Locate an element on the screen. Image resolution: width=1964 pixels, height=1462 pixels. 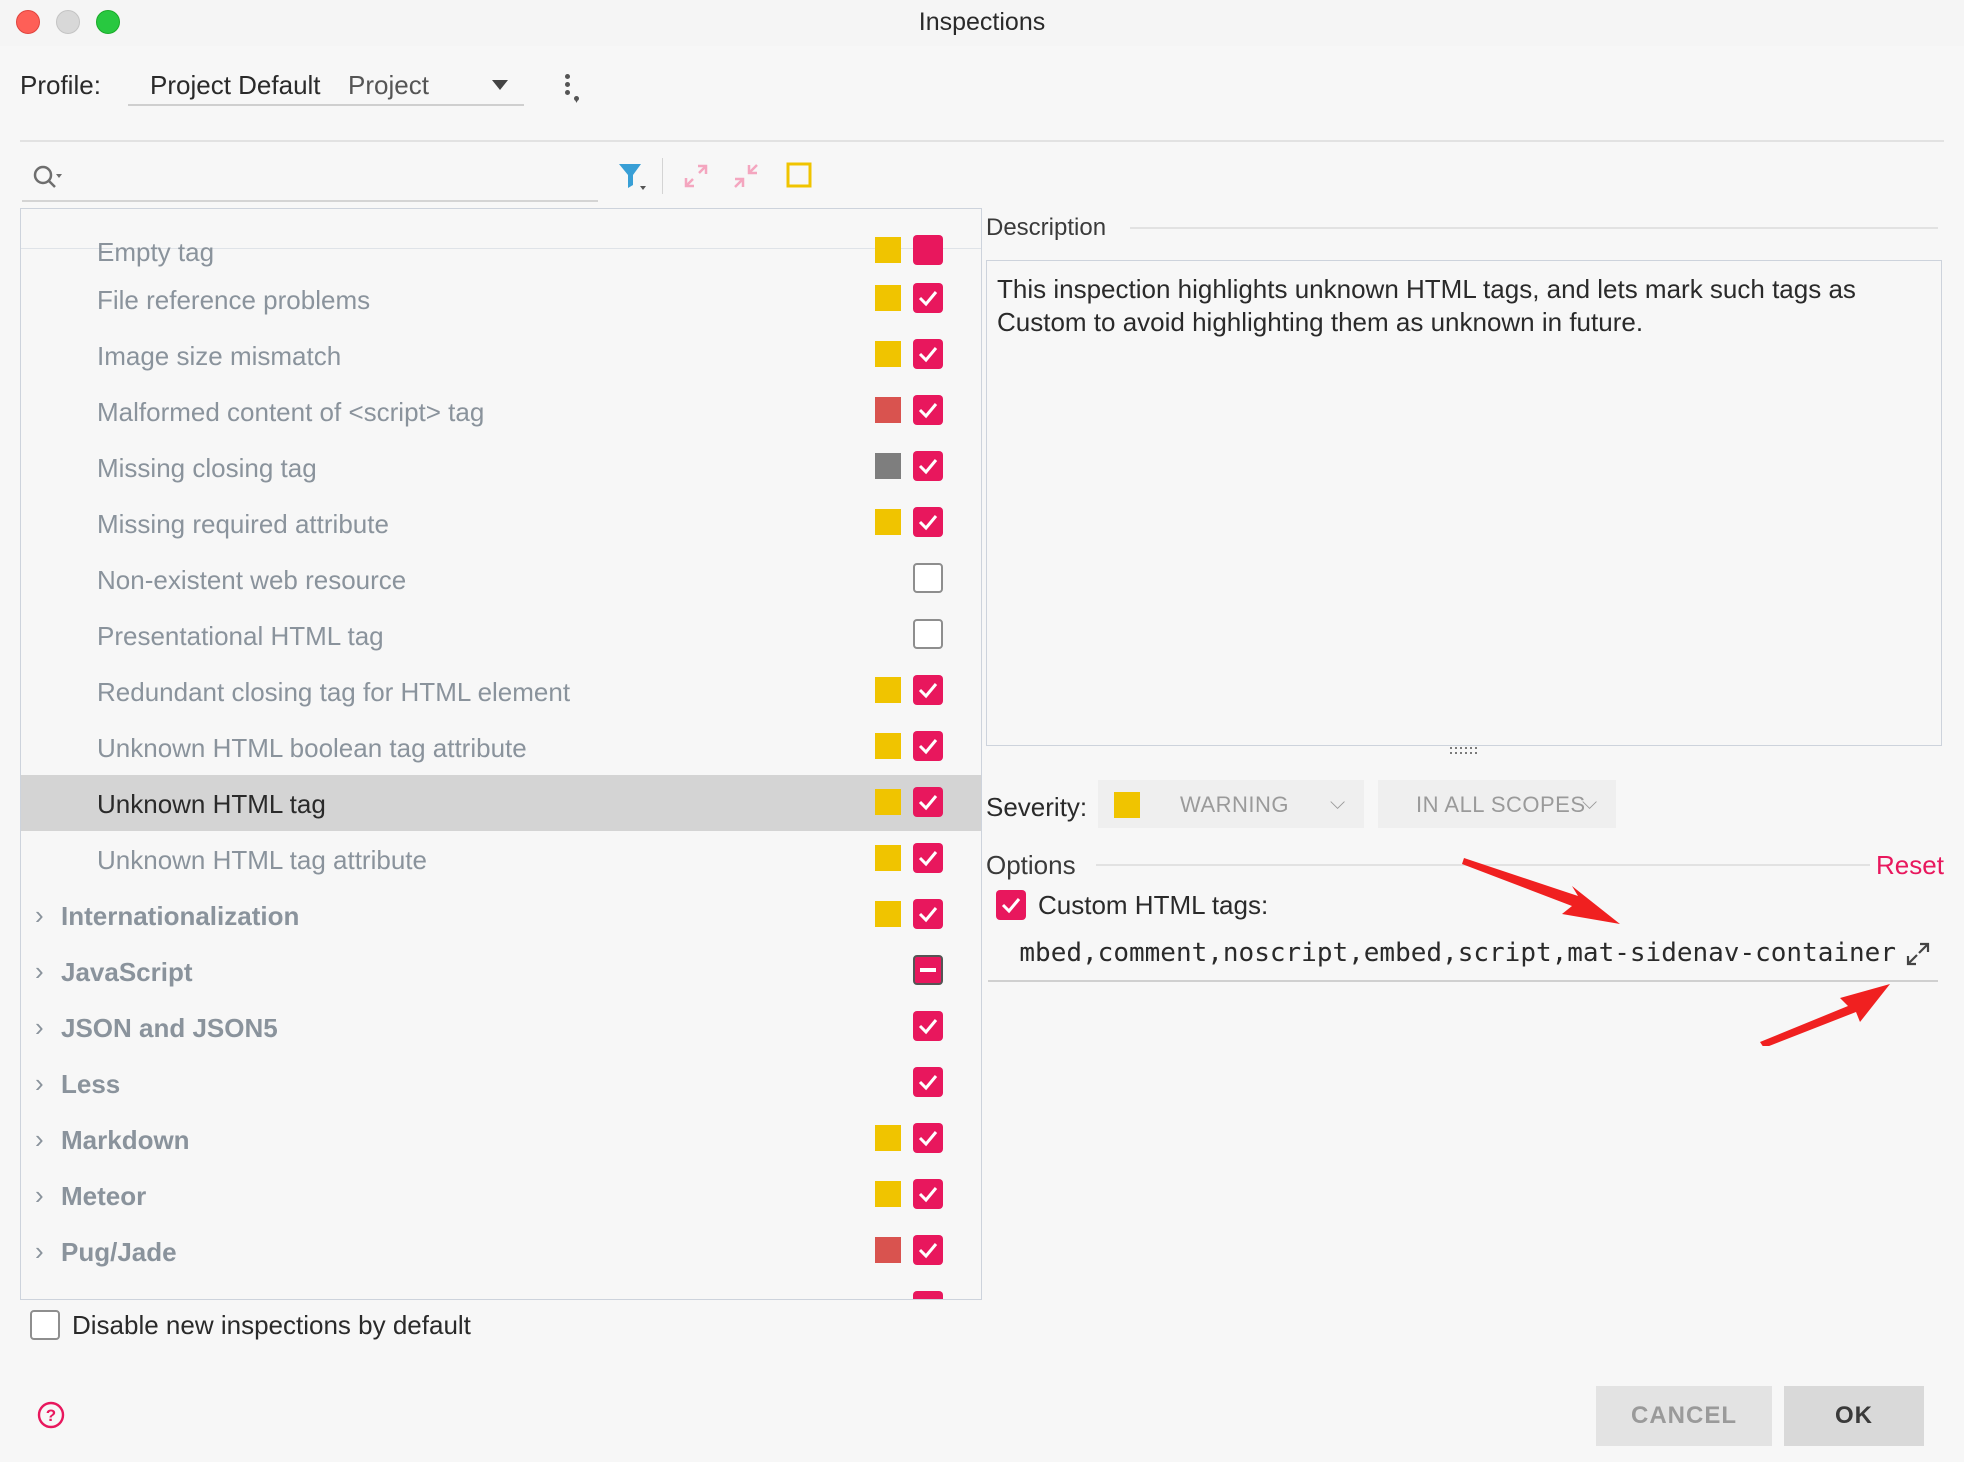
tree-item: Non-existent web resource is located at coordinates (501, 579).